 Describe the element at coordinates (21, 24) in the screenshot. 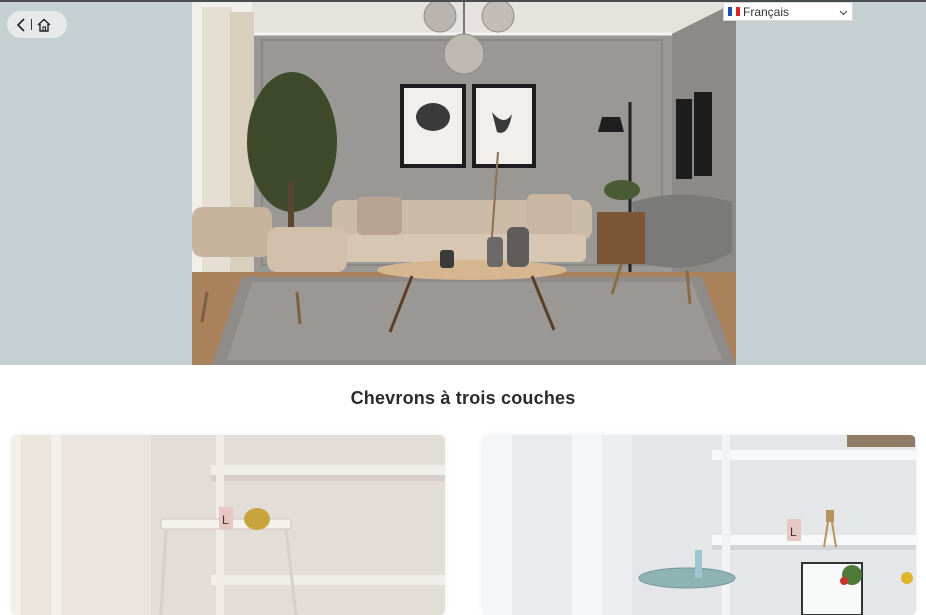

I see `back-arrow-icon` at that location.